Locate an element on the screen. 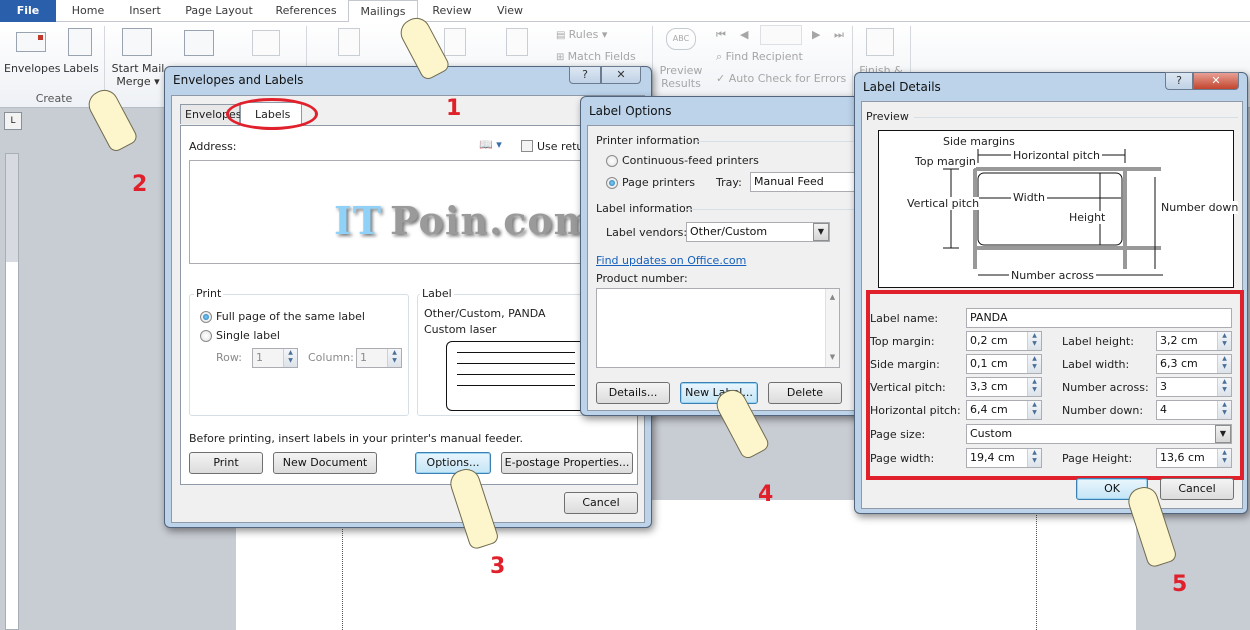 The image size is (1250, 630). tab-page-layout: Page Layout is located at coordinates (219, 11).